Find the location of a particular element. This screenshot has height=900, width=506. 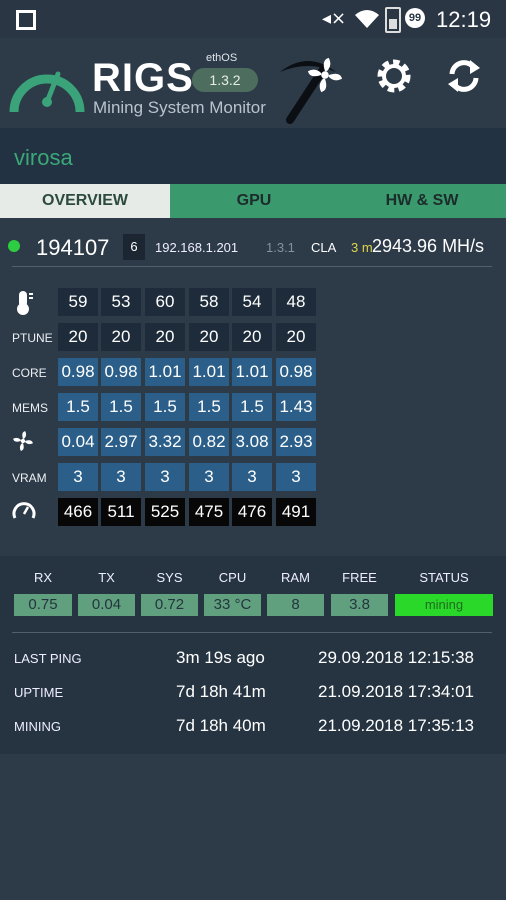

rig-name: virosa is located at coordinates (43, 157).